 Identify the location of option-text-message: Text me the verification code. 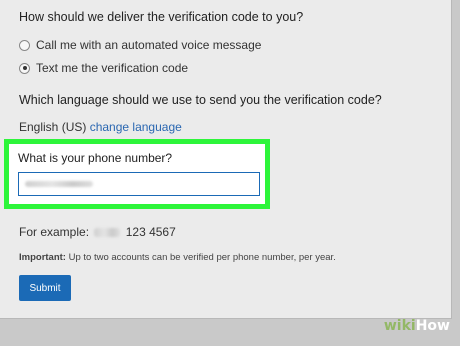
(103, 68).